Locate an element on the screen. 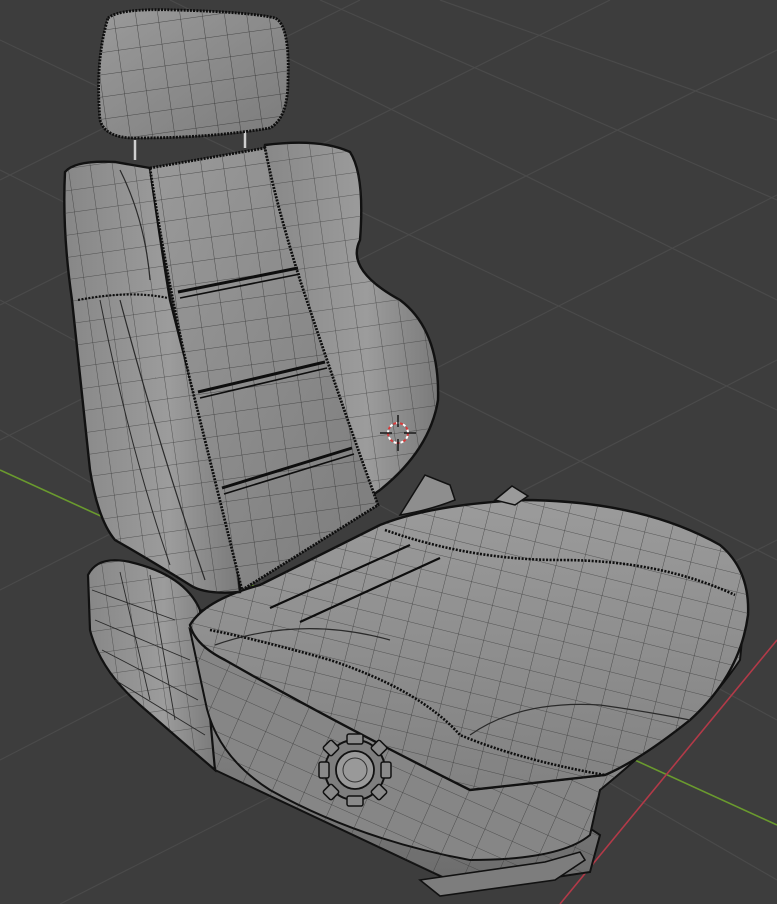 The height and width of the screenshot is (904, 777). recline-knob is located at coordinates (355, 770).